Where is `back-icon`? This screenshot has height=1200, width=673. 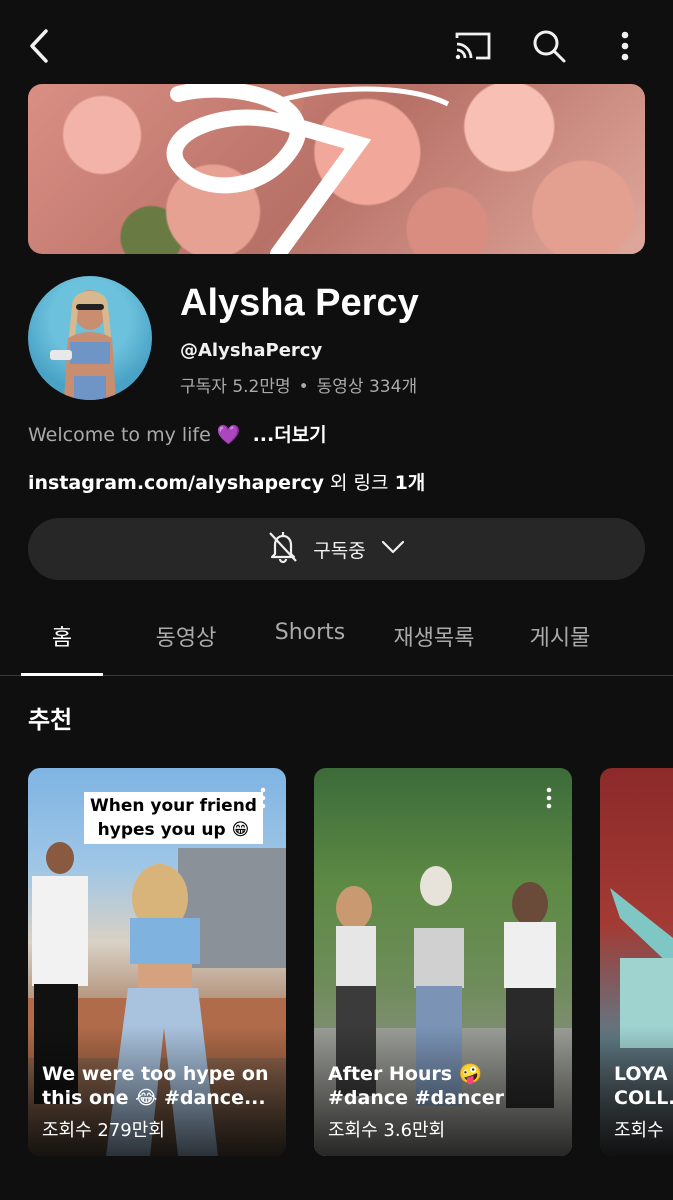 back-icon is located at coordinates (40, 46).